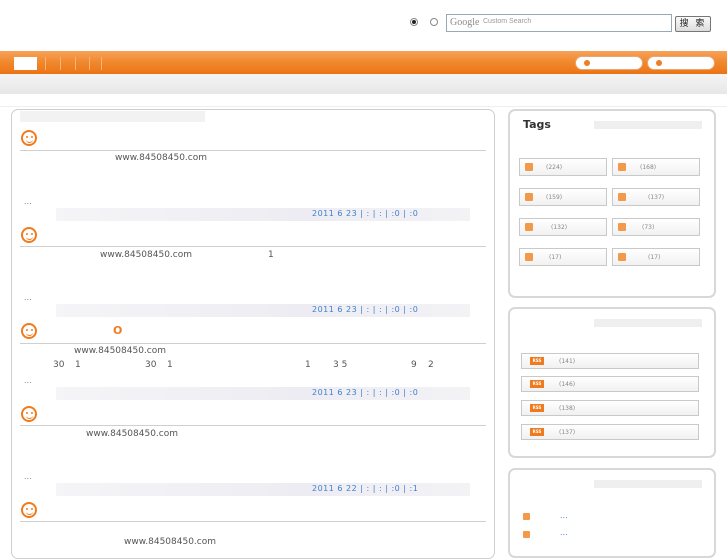 The image size is (727, 559). I want to click on search-scope-radio-web, so click(434, 22).